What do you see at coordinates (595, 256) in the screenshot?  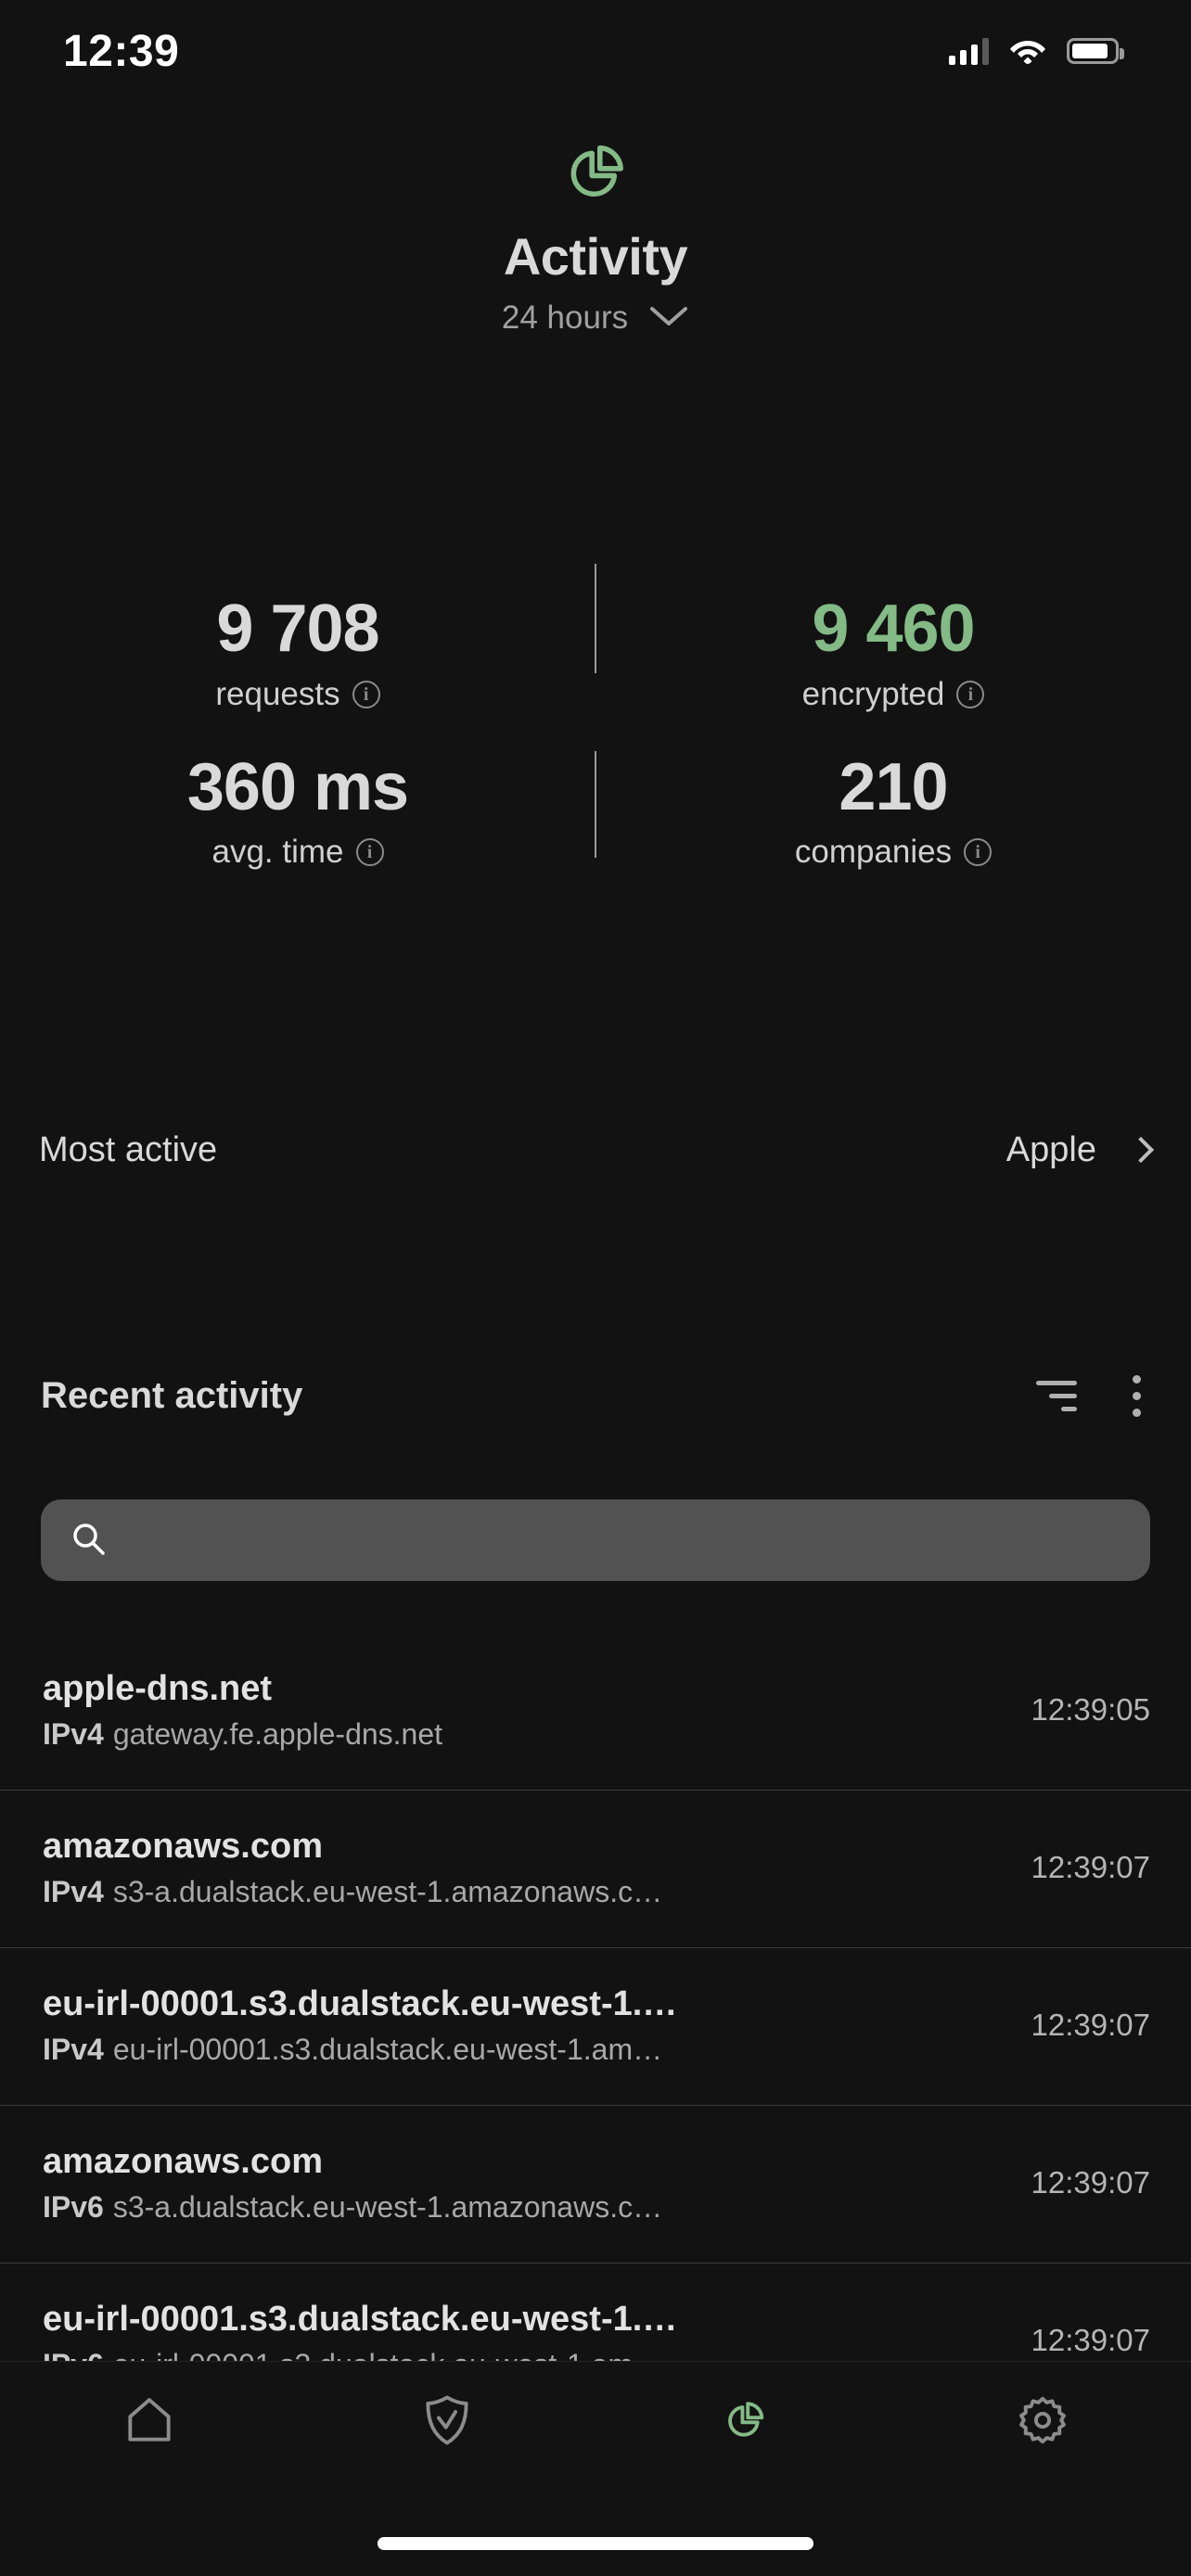 I see `page-title: Activity` at bounding box center [595, 256].